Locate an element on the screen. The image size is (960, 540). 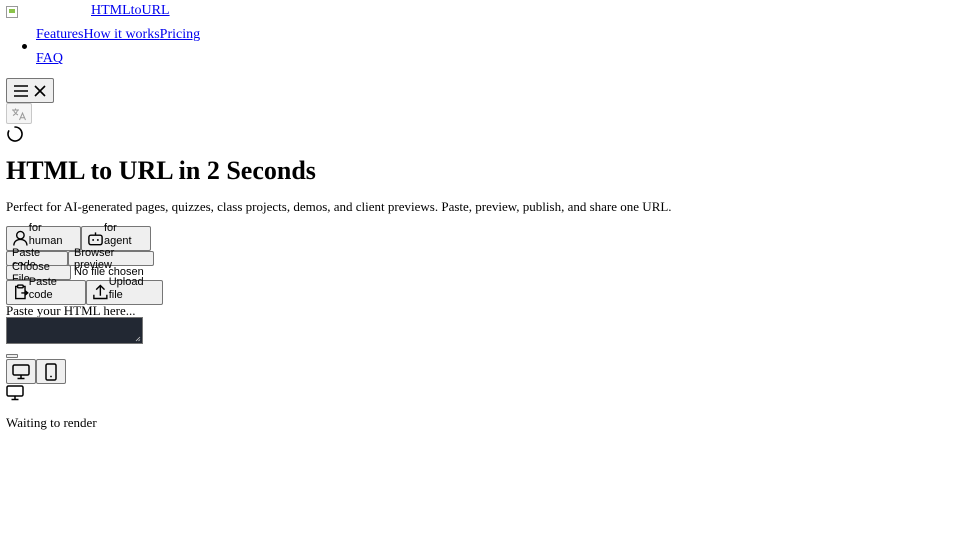
menu-toggle-button is located at coordinates (30, 90).